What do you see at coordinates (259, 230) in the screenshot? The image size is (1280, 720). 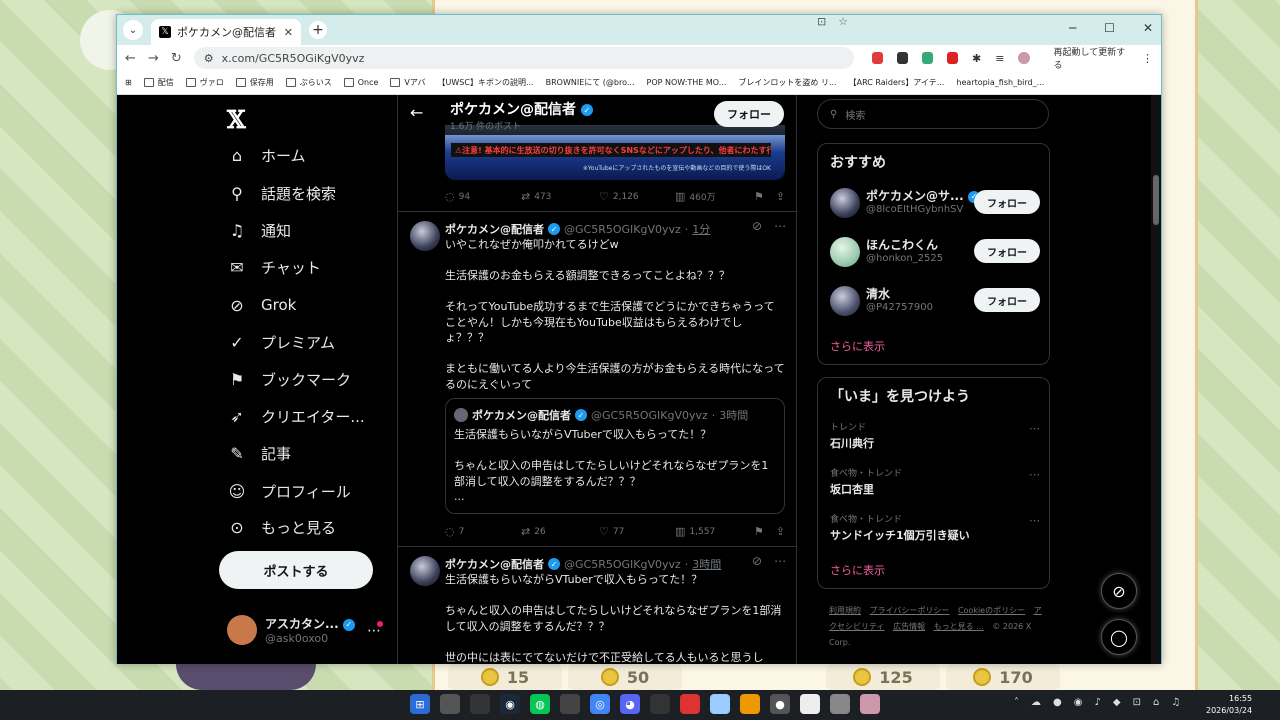 I see `nav-notifications: ♫ 通知` at bounding box center [259, 230].